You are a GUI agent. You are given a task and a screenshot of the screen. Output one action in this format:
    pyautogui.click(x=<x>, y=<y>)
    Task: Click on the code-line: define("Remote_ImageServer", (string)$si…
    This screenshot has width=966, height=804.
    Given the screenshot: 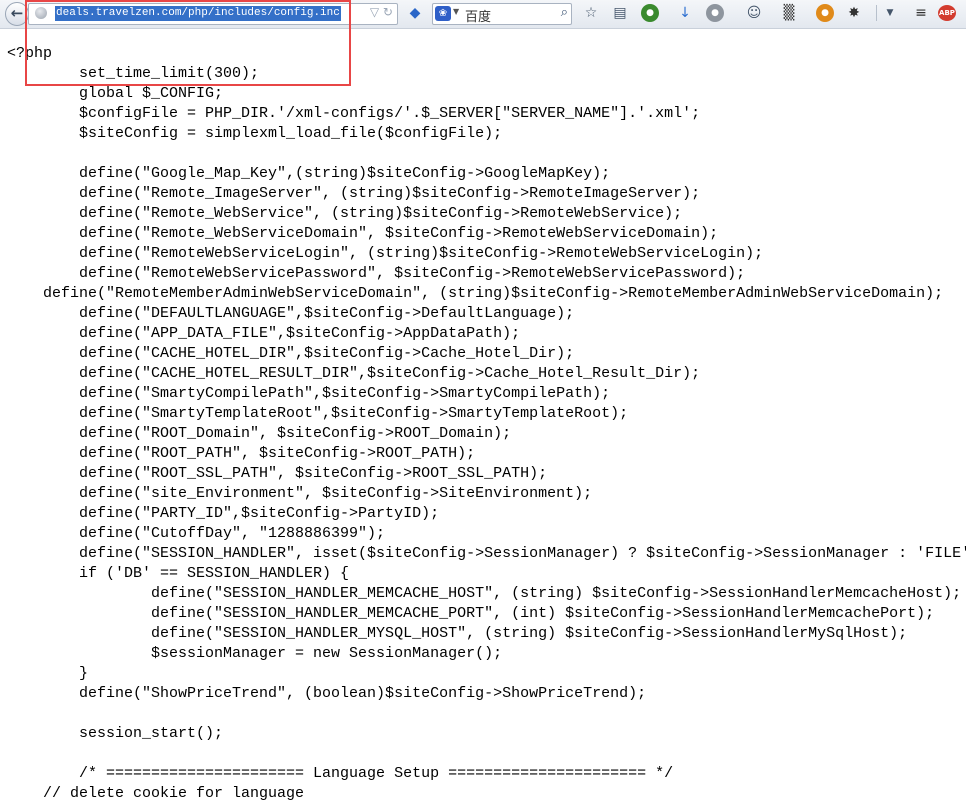 What is the action you would take?
    pyautogui.click(x=354, y=193)
    